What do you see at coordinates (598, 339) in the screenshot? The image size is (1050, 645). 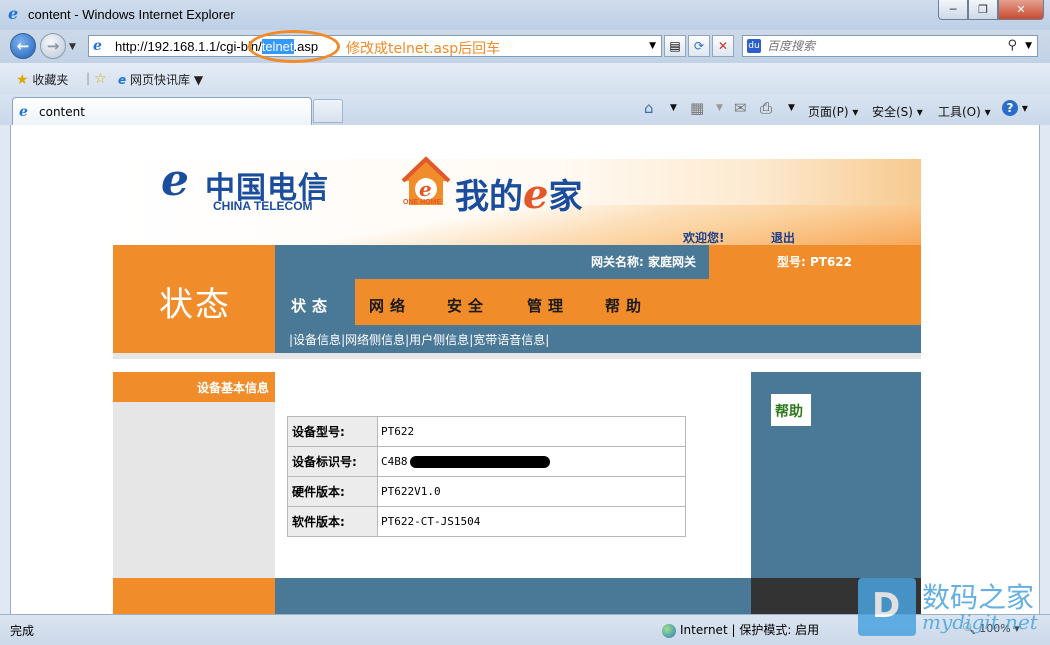 I see `sub-menu: |设备信息|网络侧信息|用户侧信息|宽带语音信息|` at bounding box center [598, 339].